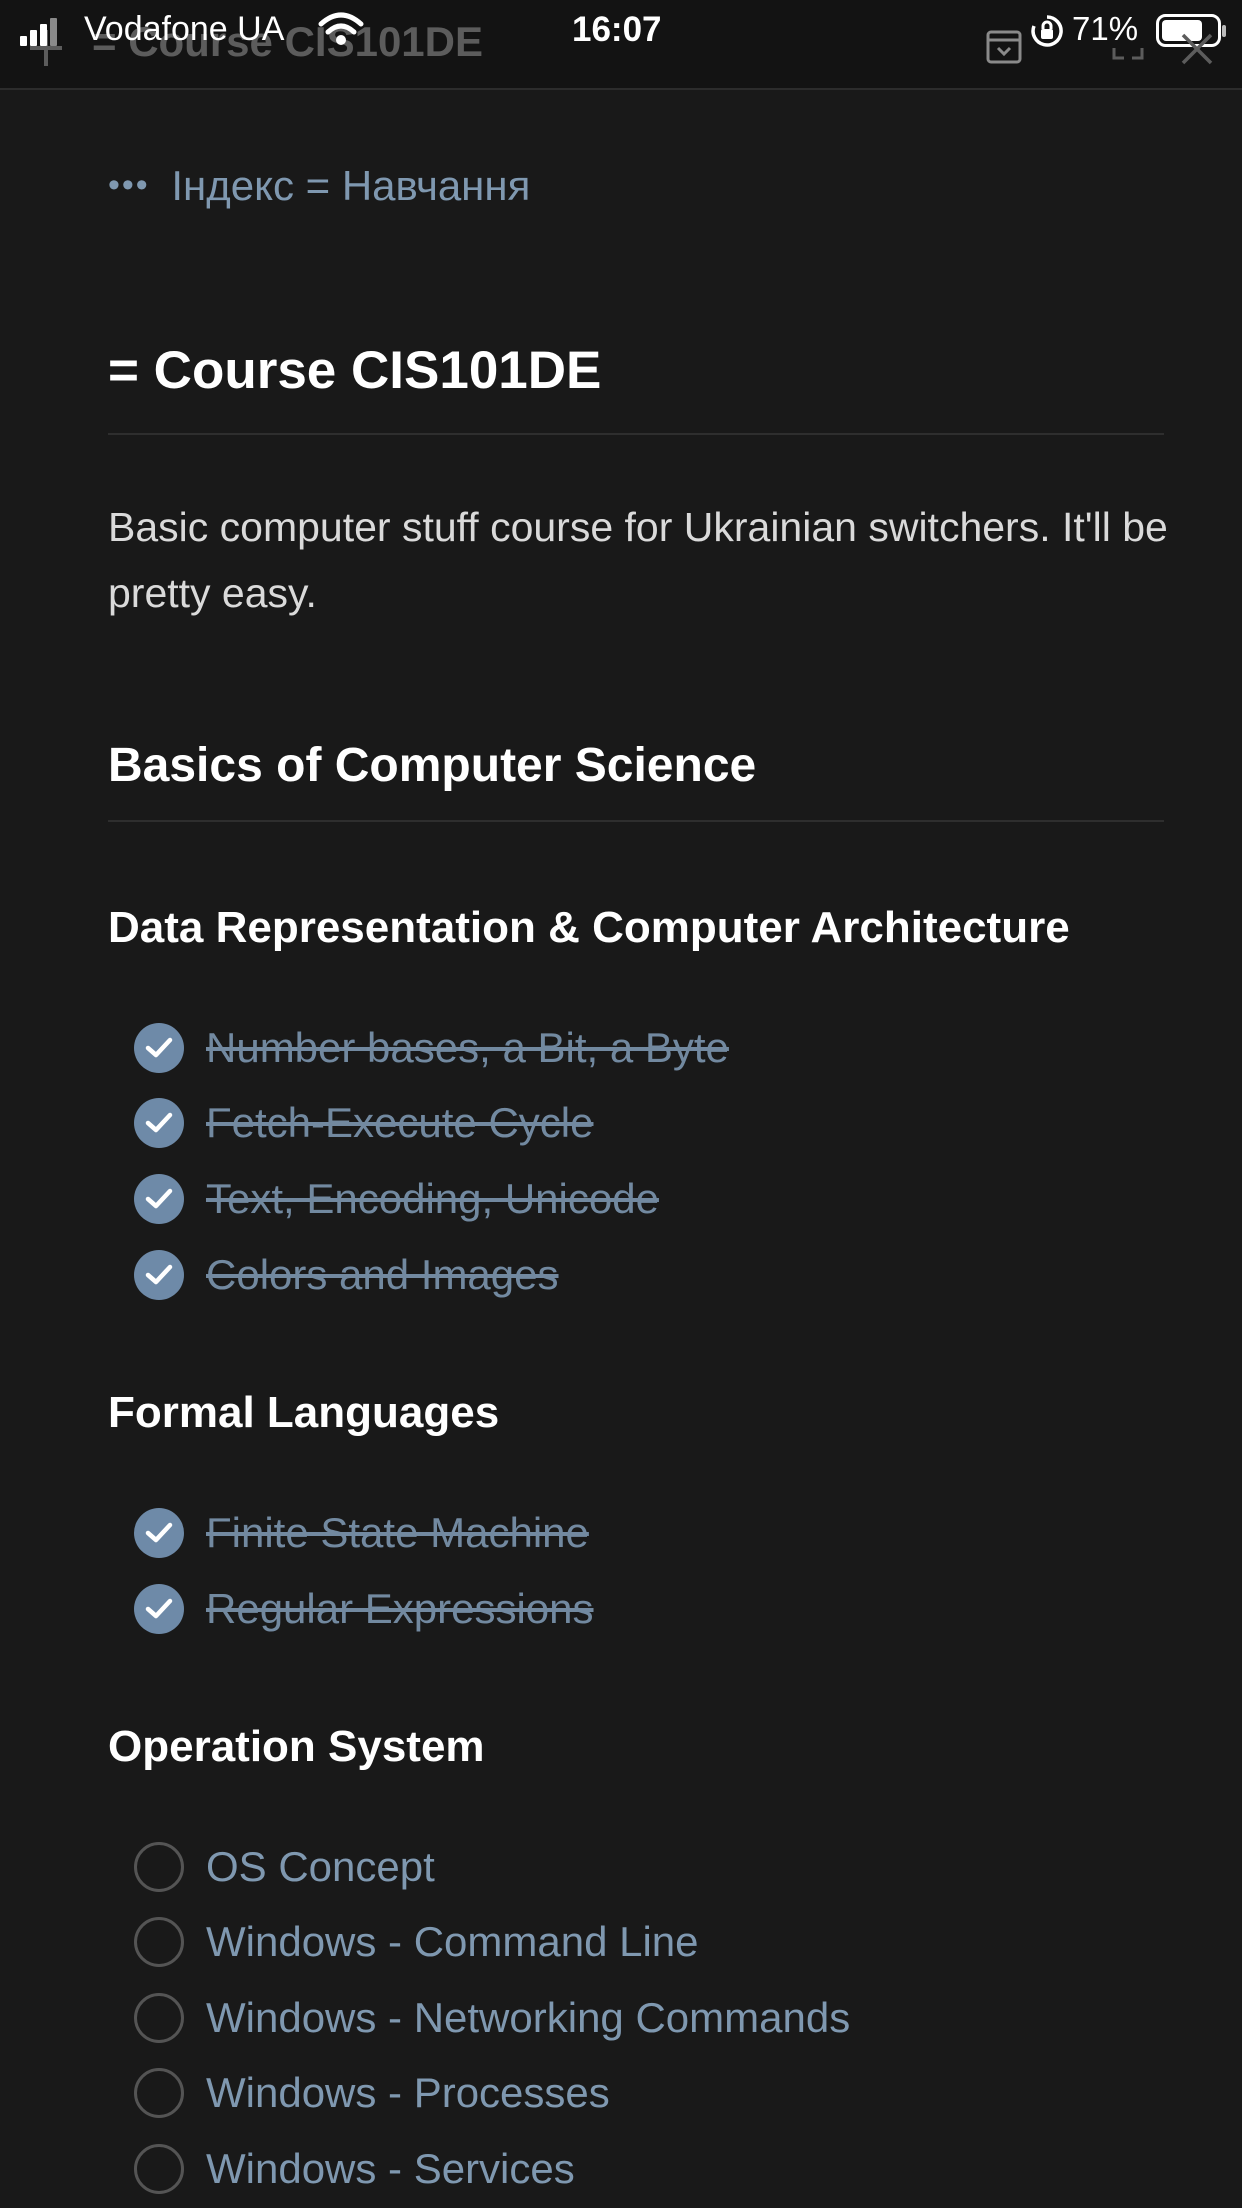 The image size is (1242, 2208). What do you see at coordinates (408, 2093) in the screenshot?
I see `todo-label: Windows - Processes` at bounding box center [408, 2093].